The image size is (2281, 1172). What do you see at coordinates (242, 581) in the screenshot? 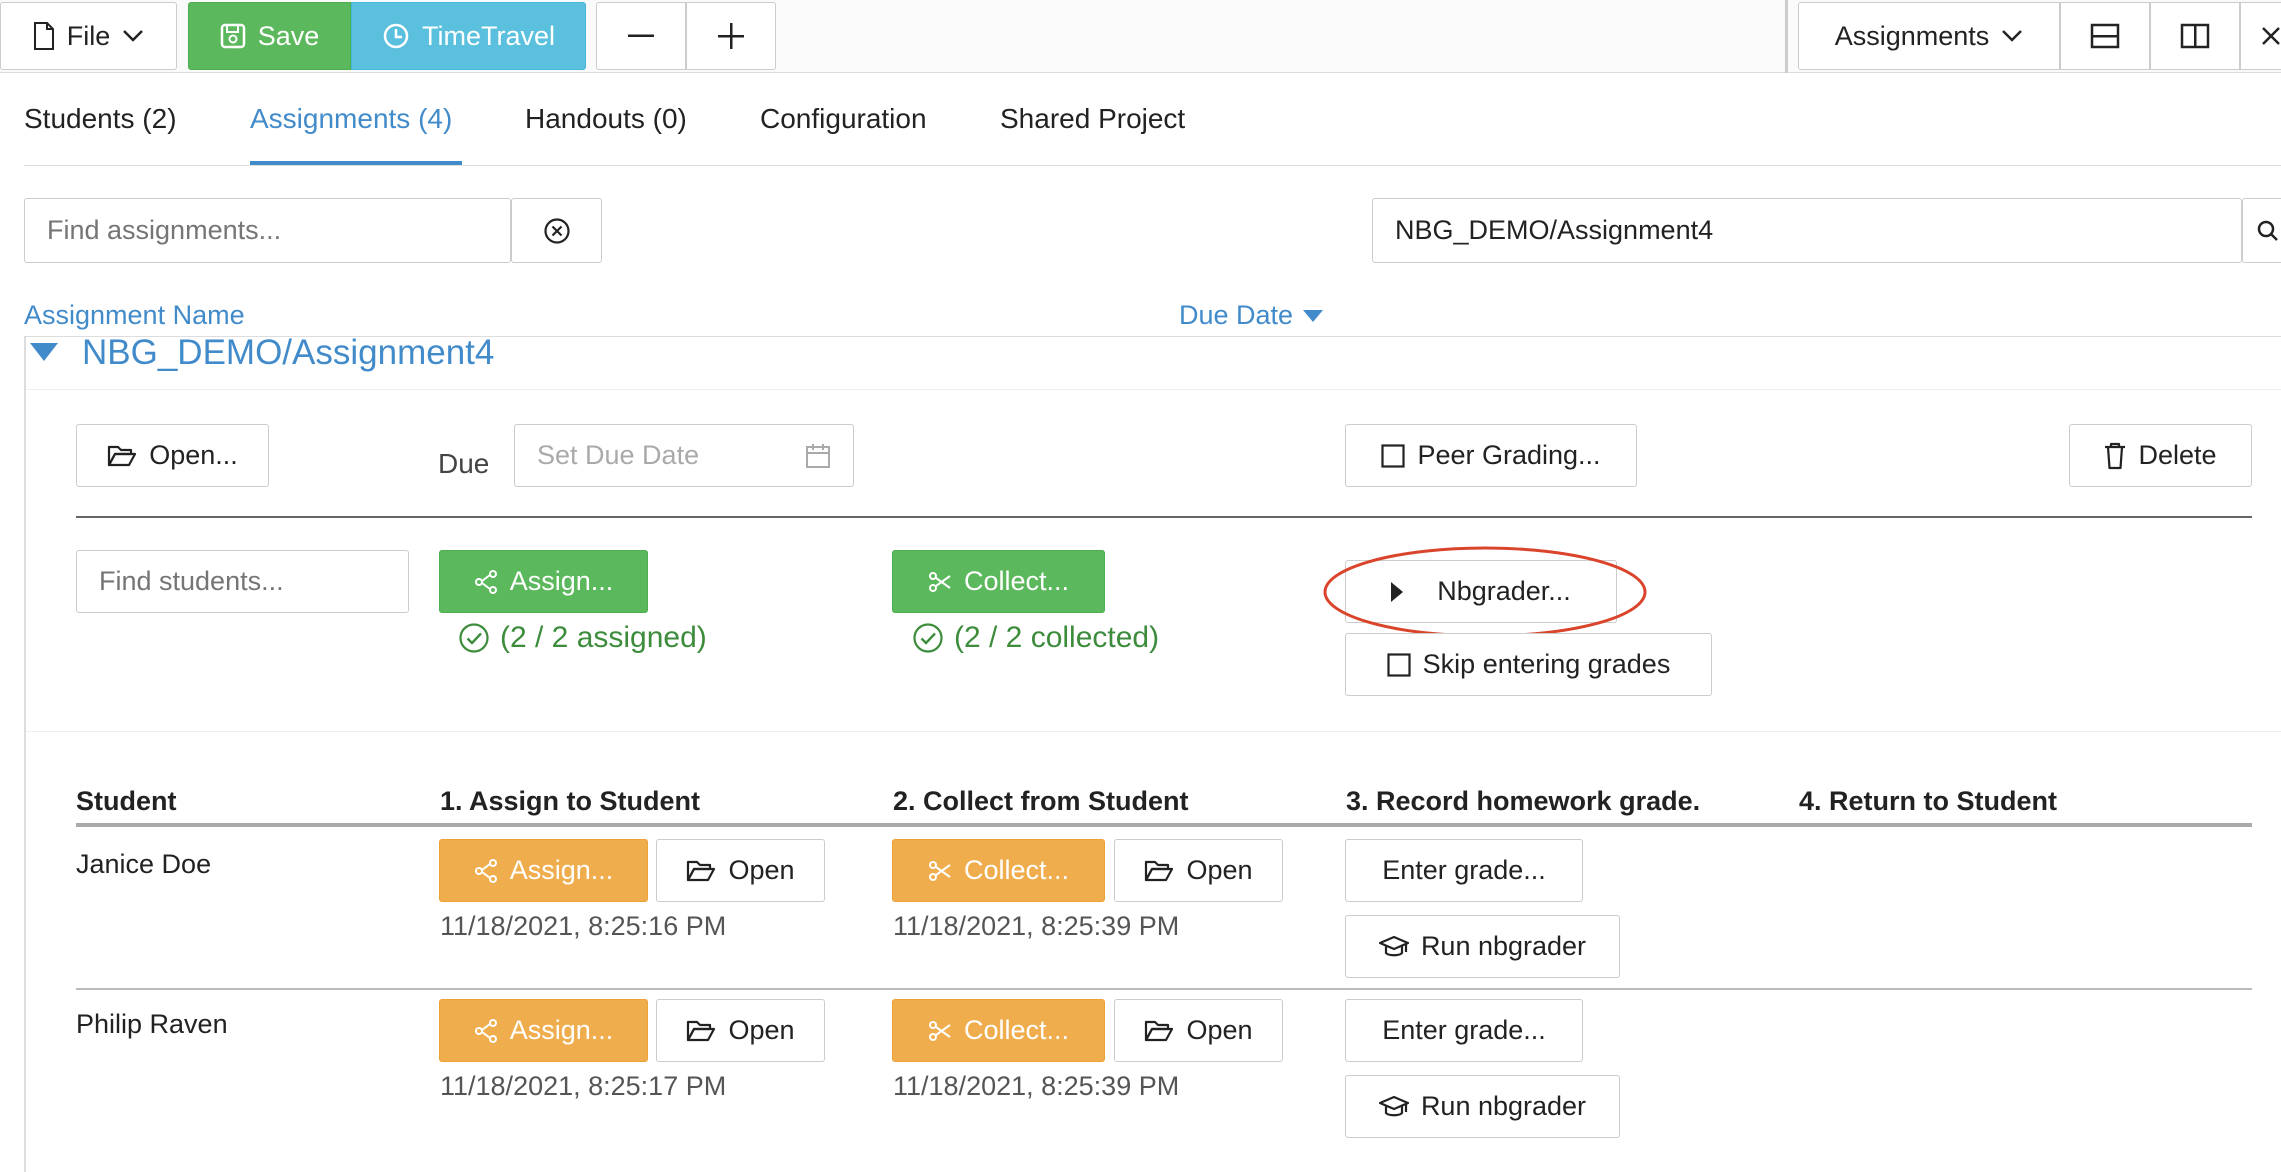
I see `find-students-input` at bounding box center [242, 581].